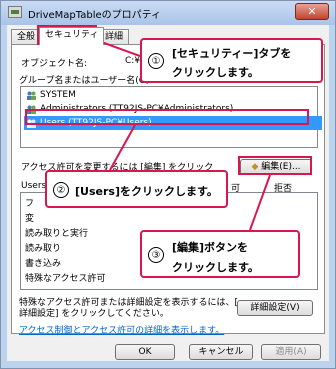 This screenshot has height=369, width=336. Describe the element at coordinates (61, 190) in the screenshot. I see `callout-2-number: ②` at that location.